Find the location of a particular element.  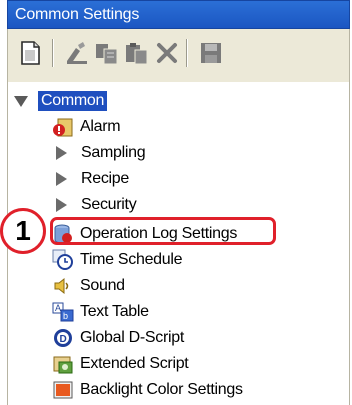

tree-root-common: Common is located at coordinates (61, 101).